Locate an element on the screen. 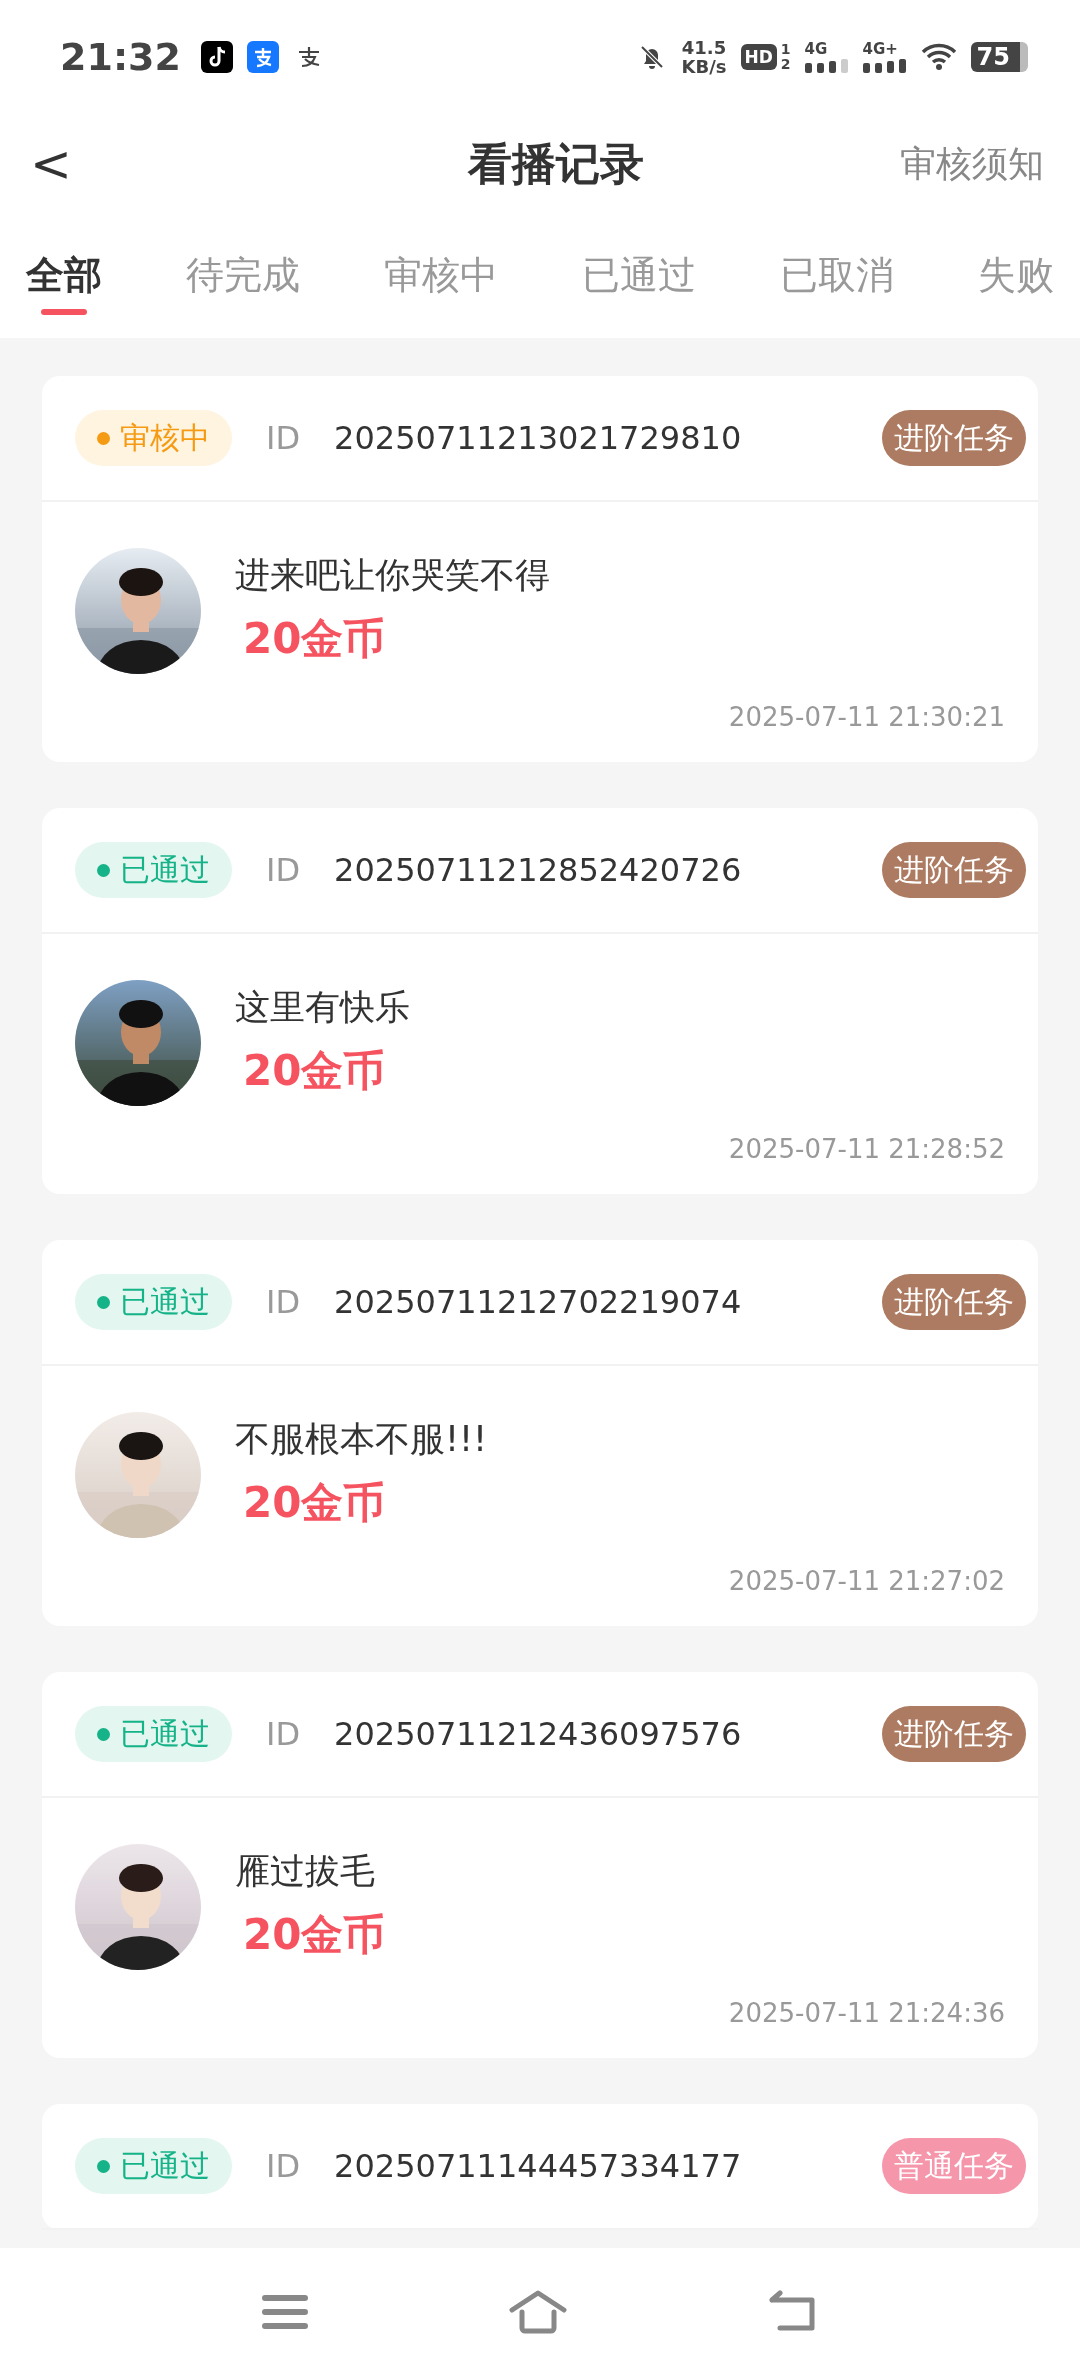 This screenshot has width=1080, height=2376. stream-title: 雁过拔毛 is located at coordinates (305, 1871).